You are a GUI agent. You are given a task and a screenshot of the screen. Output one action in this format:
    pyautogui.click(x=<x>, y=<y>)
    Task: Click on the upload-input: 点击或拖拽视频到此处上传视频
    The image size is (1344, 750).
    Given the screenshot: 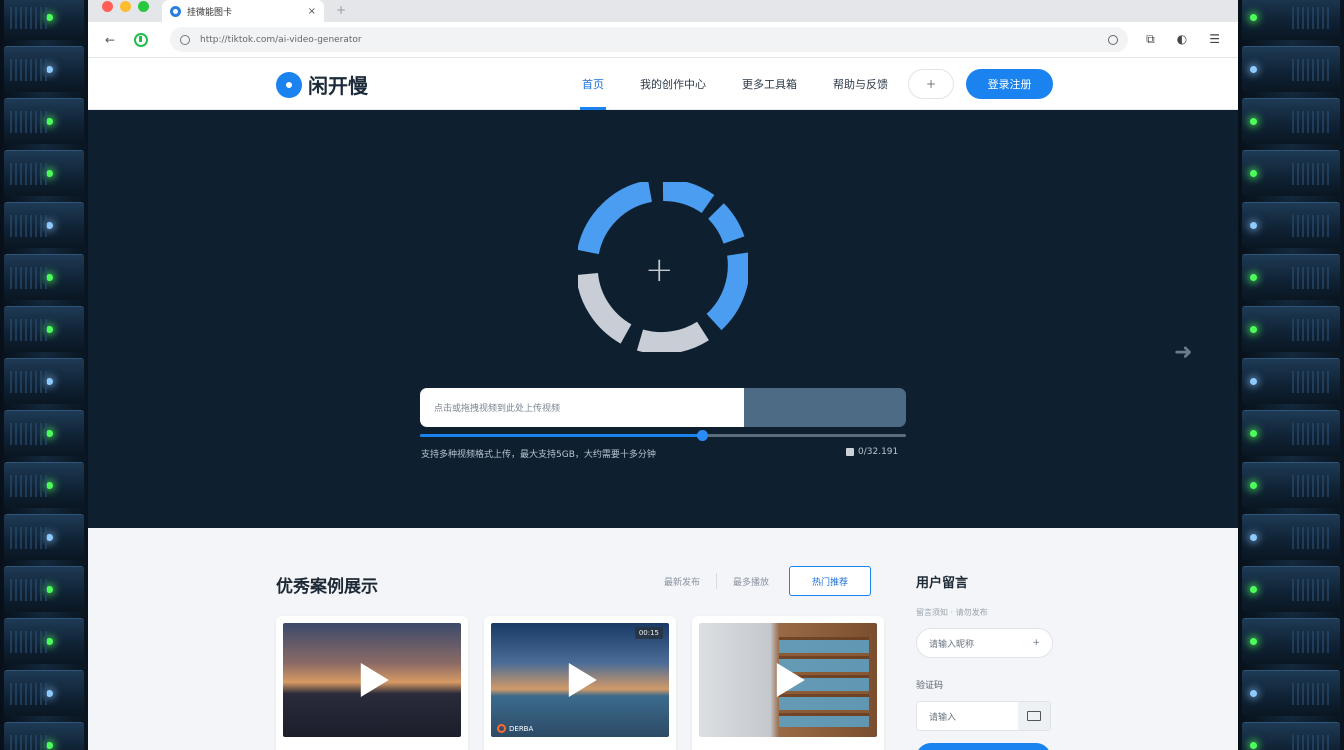 What is the action you would take?
    pyautogui.click(x=582, y=407)
    